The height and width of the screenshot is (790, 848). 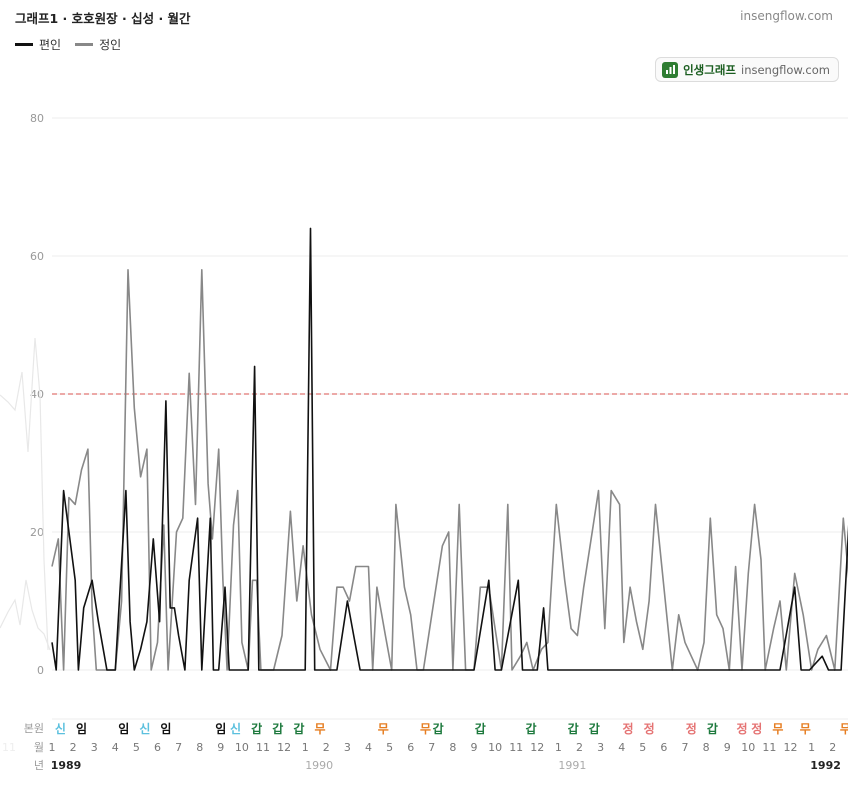 I want to click on y-tick-label: 0, so click(x=40, y=670).